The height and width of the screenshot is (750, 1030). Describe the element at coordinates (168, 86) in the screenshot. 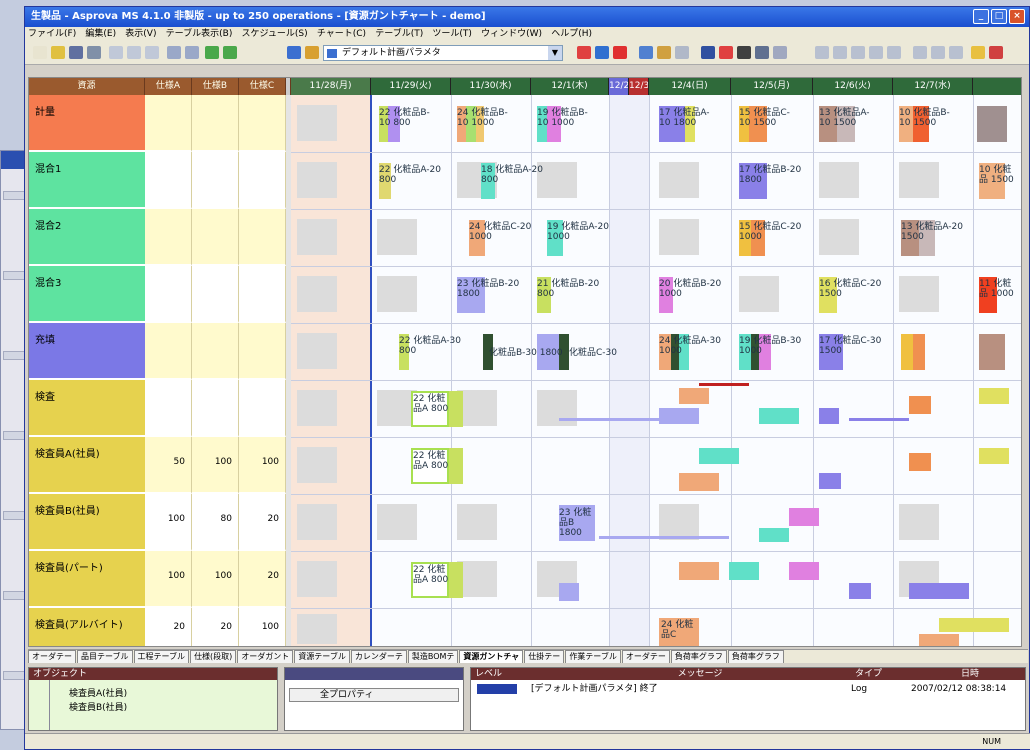

I see `spec-a-column-header: 仕様A` at that location.